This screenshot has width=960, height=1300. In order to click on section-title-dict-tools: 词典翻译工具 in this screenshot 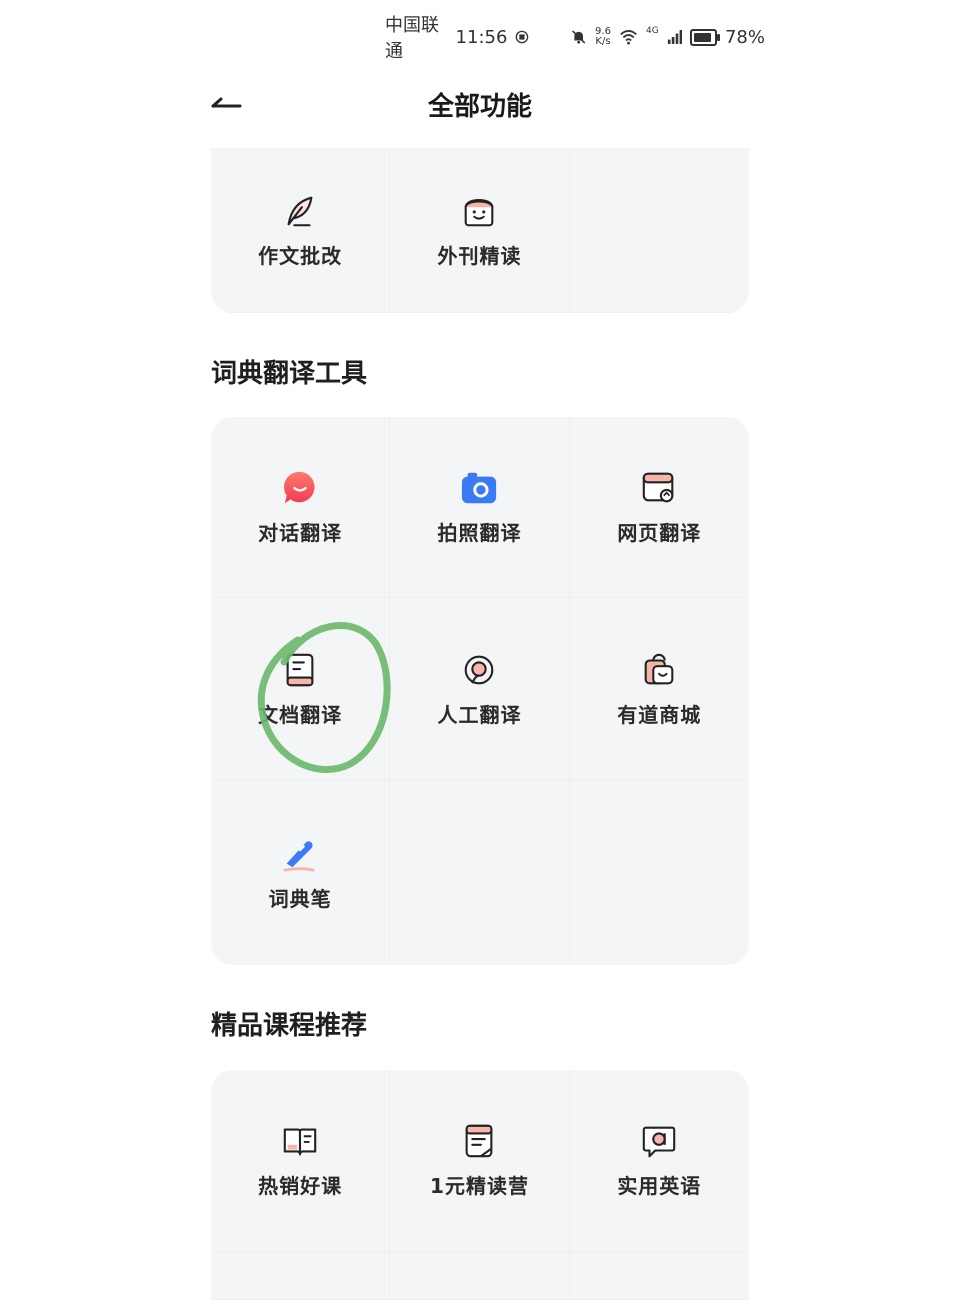, I will do `click(289, 374)`.